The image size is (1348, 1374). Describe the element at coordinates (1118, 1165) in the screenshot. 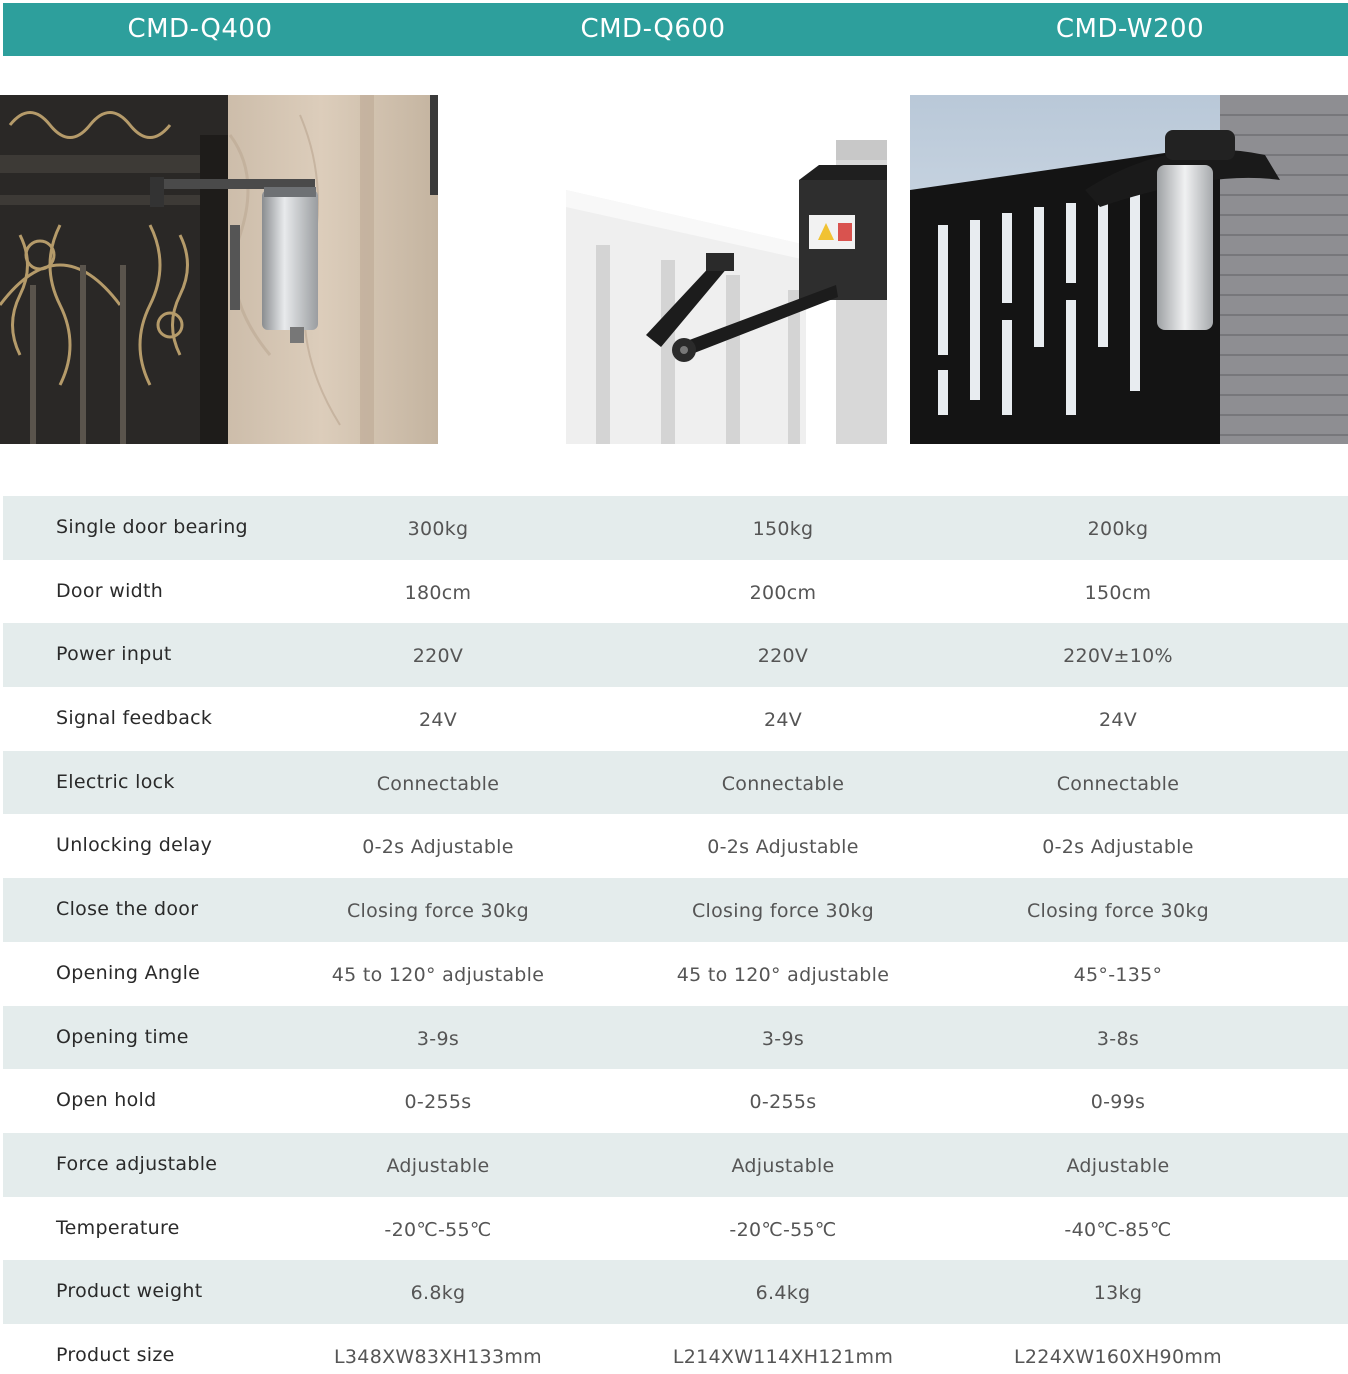

I see `spec-value-w200: Adjustable` at that location.